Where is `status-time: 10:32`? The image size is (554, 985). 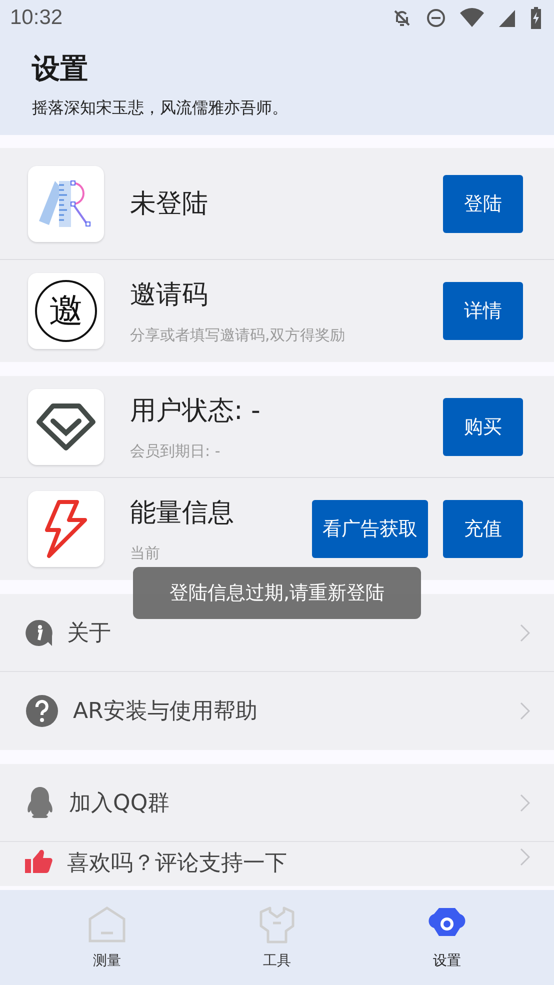 status-time: 10:32 is located at coordinates (36, 18).